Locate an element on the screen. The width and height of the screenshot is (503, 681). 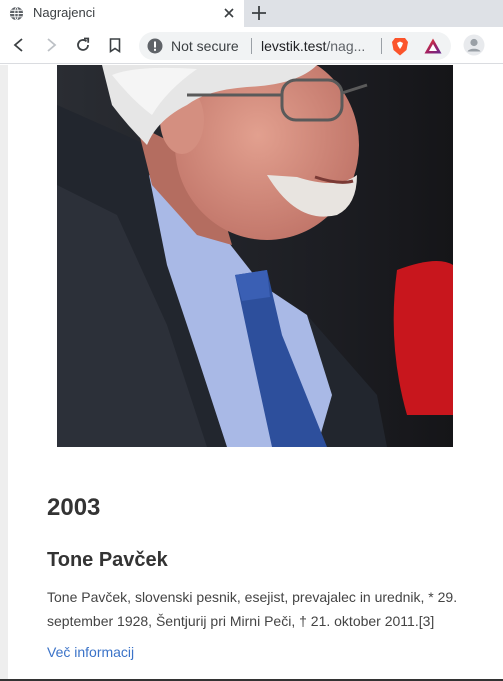
info-icon is located at coordinates (155, 46).